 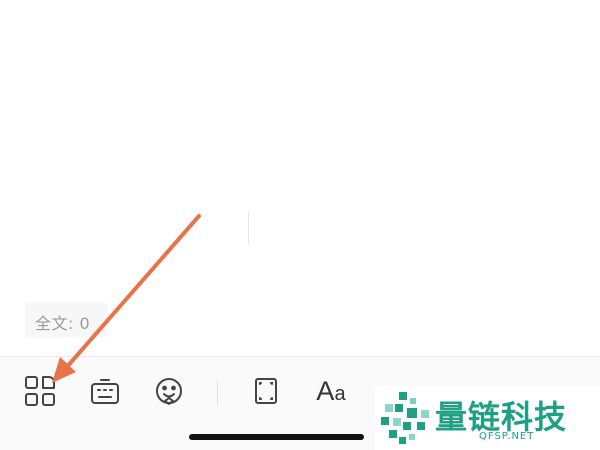 I want to click on insert-module-button, so click(x=40, y=391).